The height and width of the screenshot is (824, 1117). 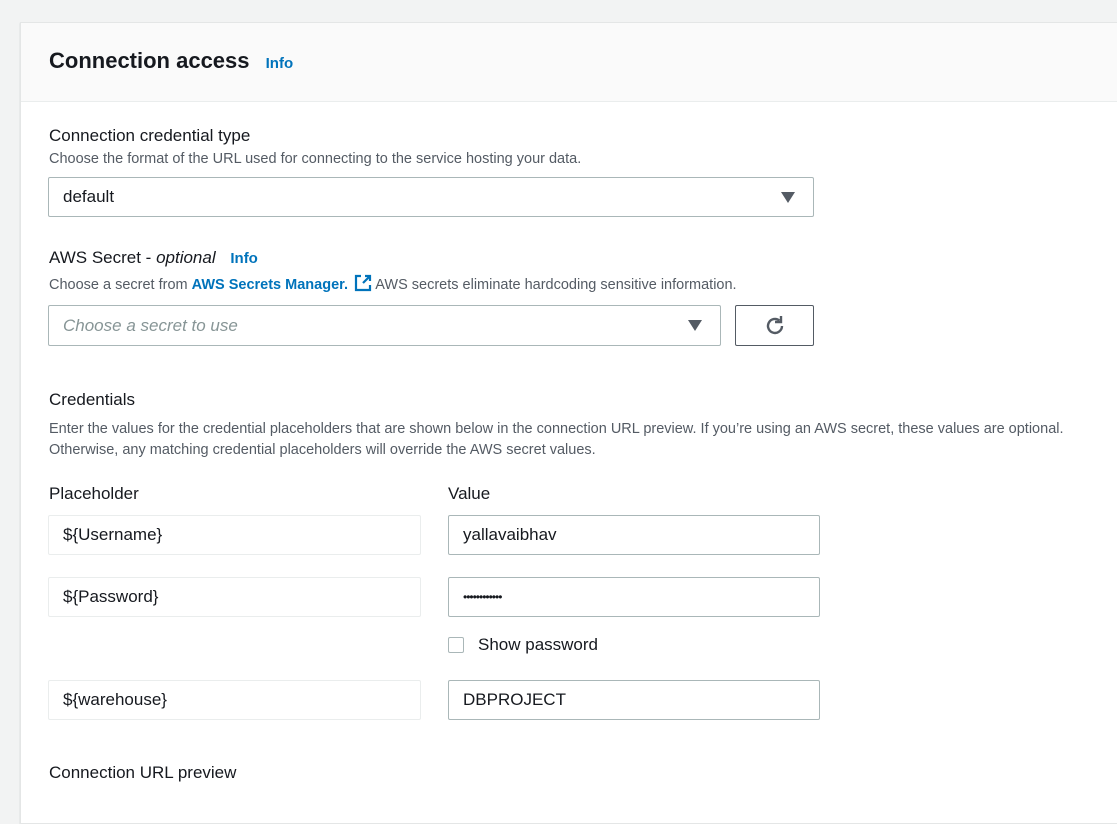 I want to click on value-header: Value, so click(x=469, y=493).